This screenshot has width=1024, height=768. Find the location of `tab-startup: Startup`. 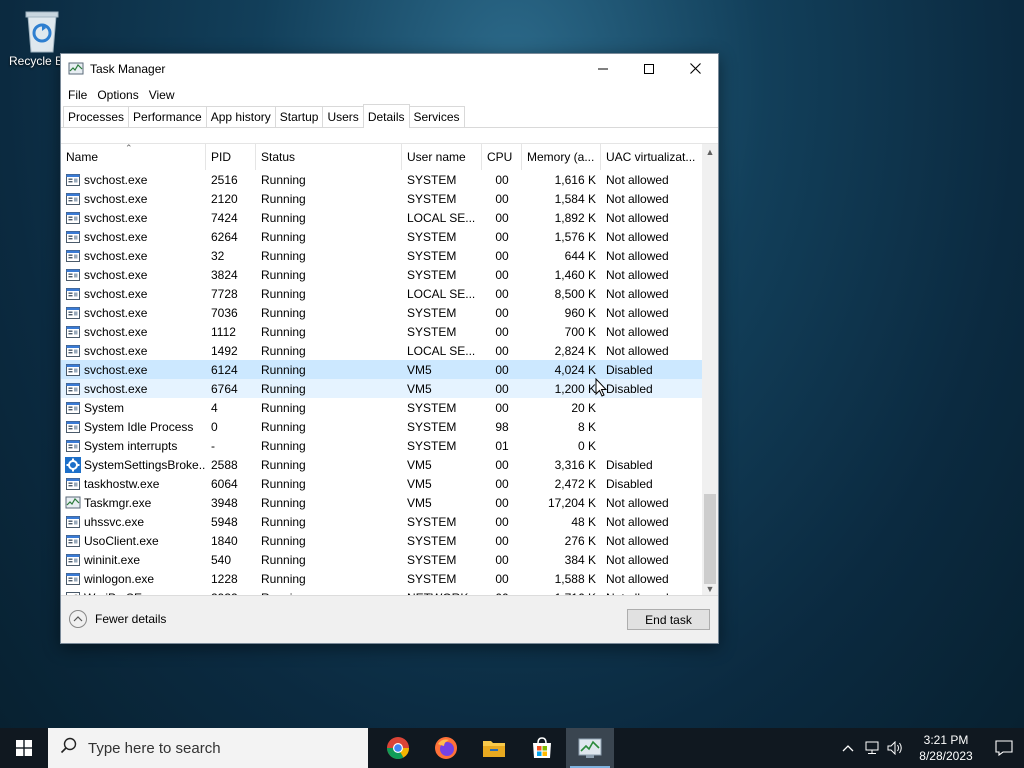

tab-startup: Startup is located at coordinates (299, 116).